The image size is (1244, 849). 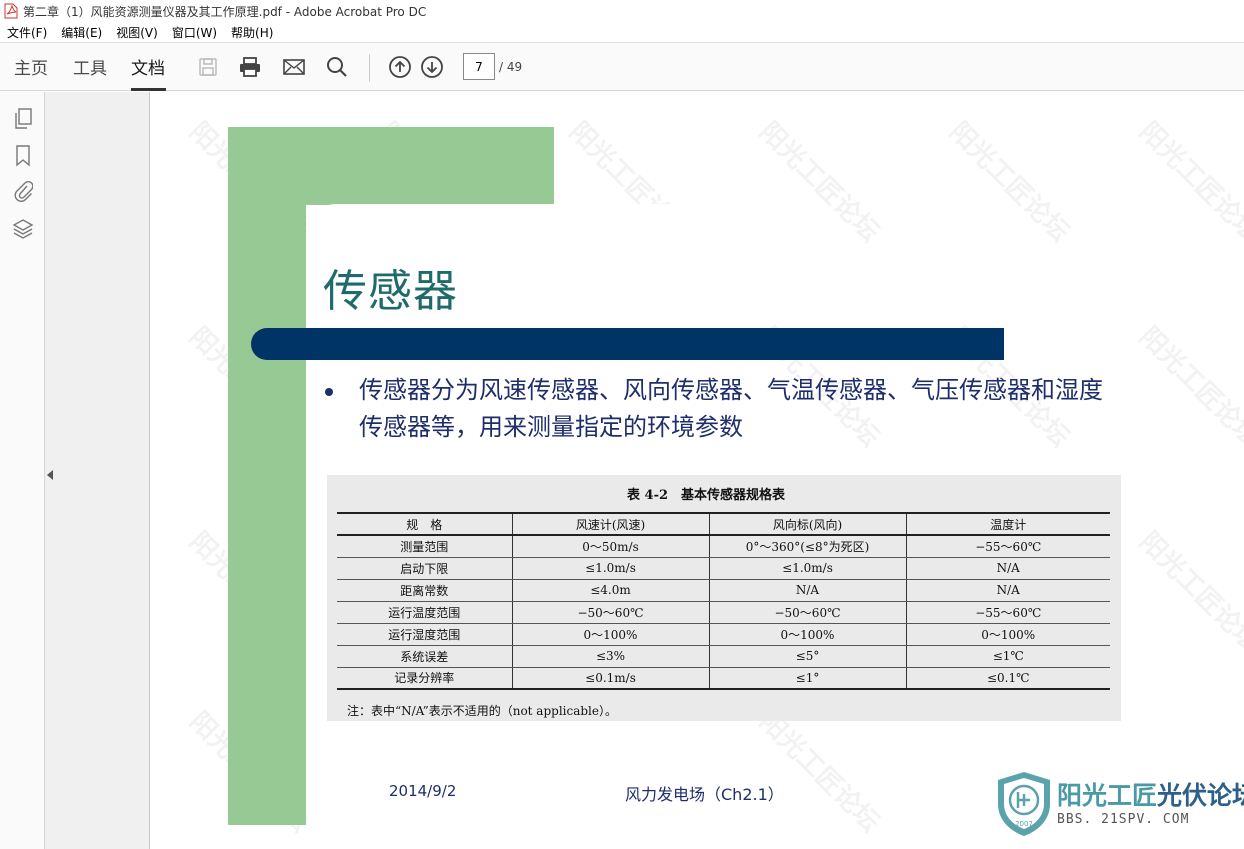 What do you see at coordinates (479, 66) in the screenshot?
I see `page-number-input: 7` at bounding box center [479, 66].